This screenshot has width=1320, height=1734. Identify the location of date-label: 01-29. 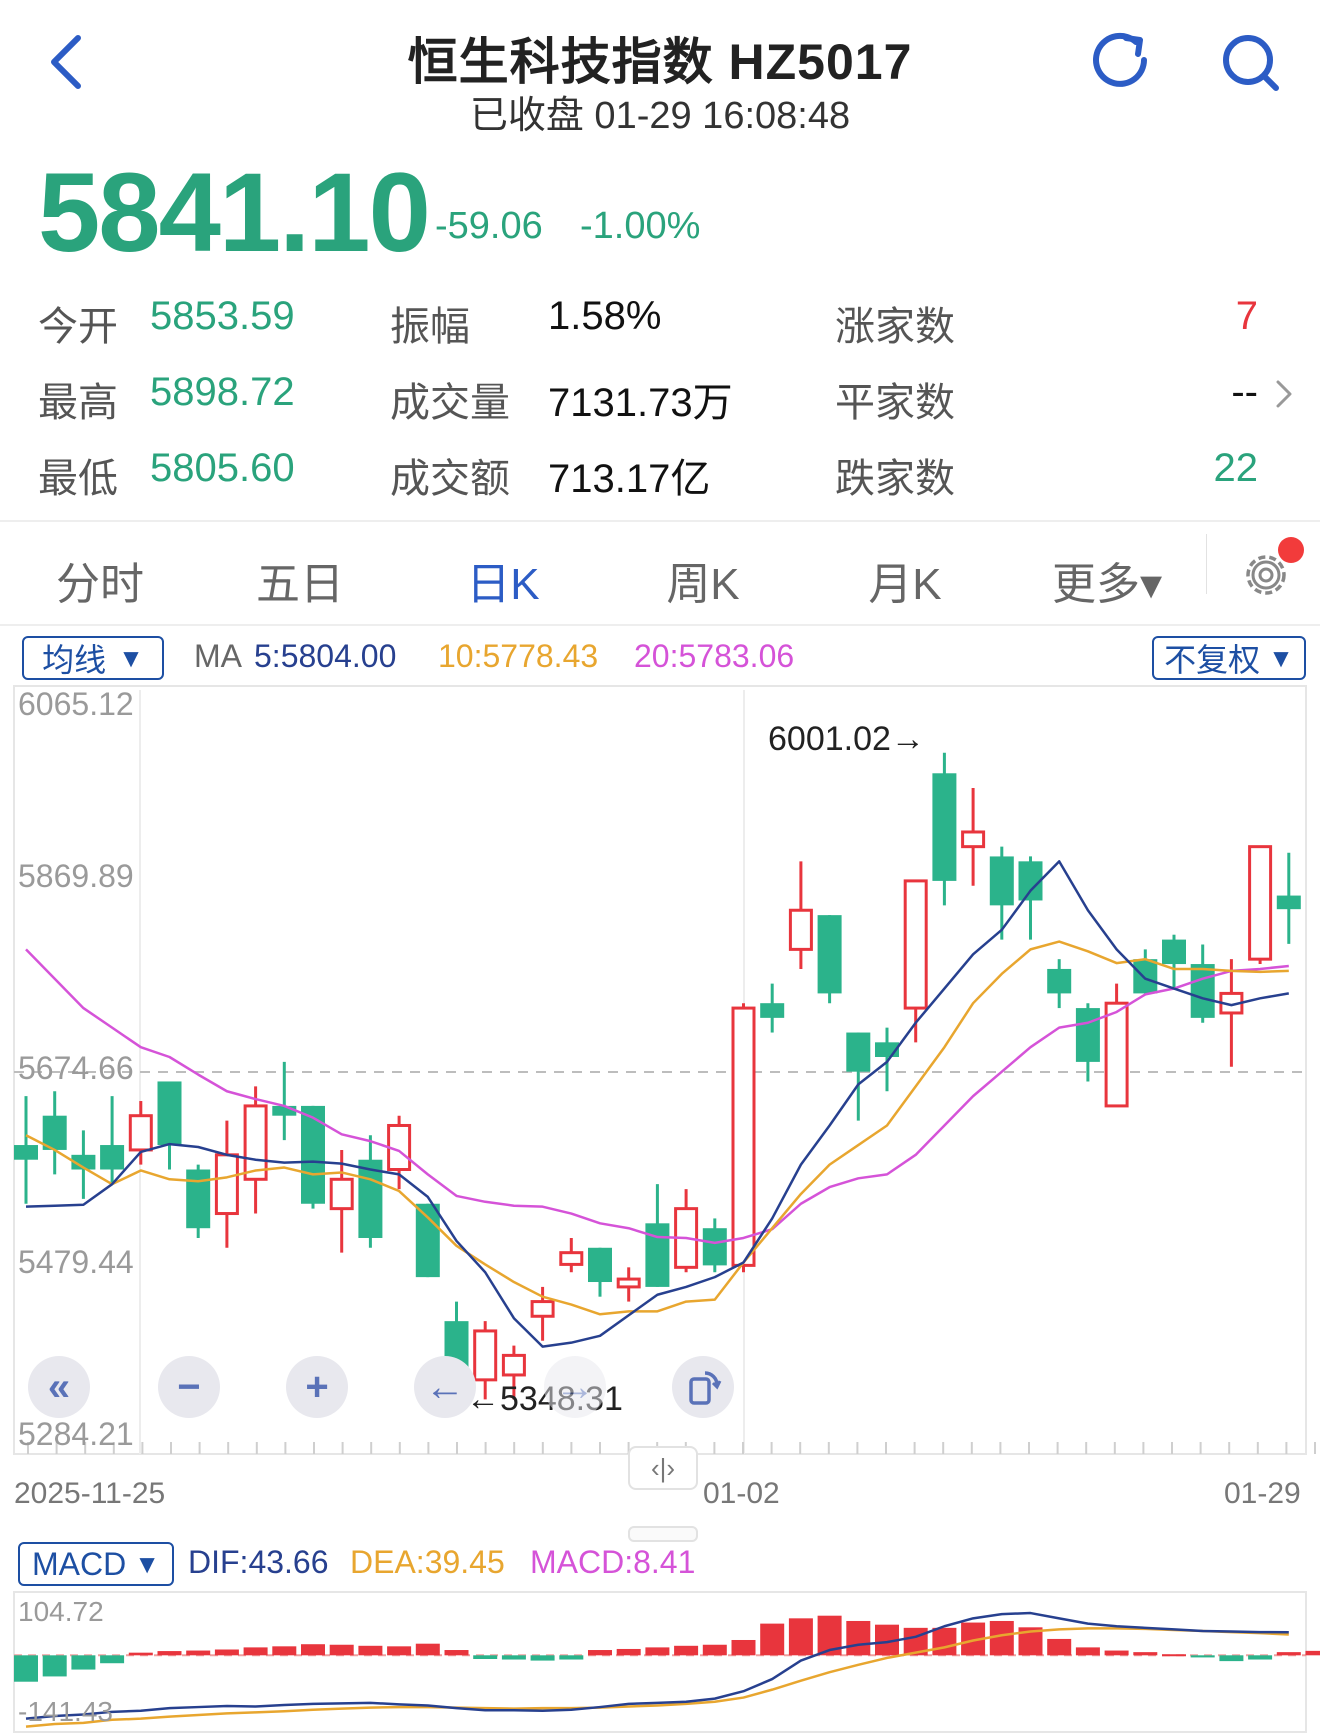
(1262, 1493).